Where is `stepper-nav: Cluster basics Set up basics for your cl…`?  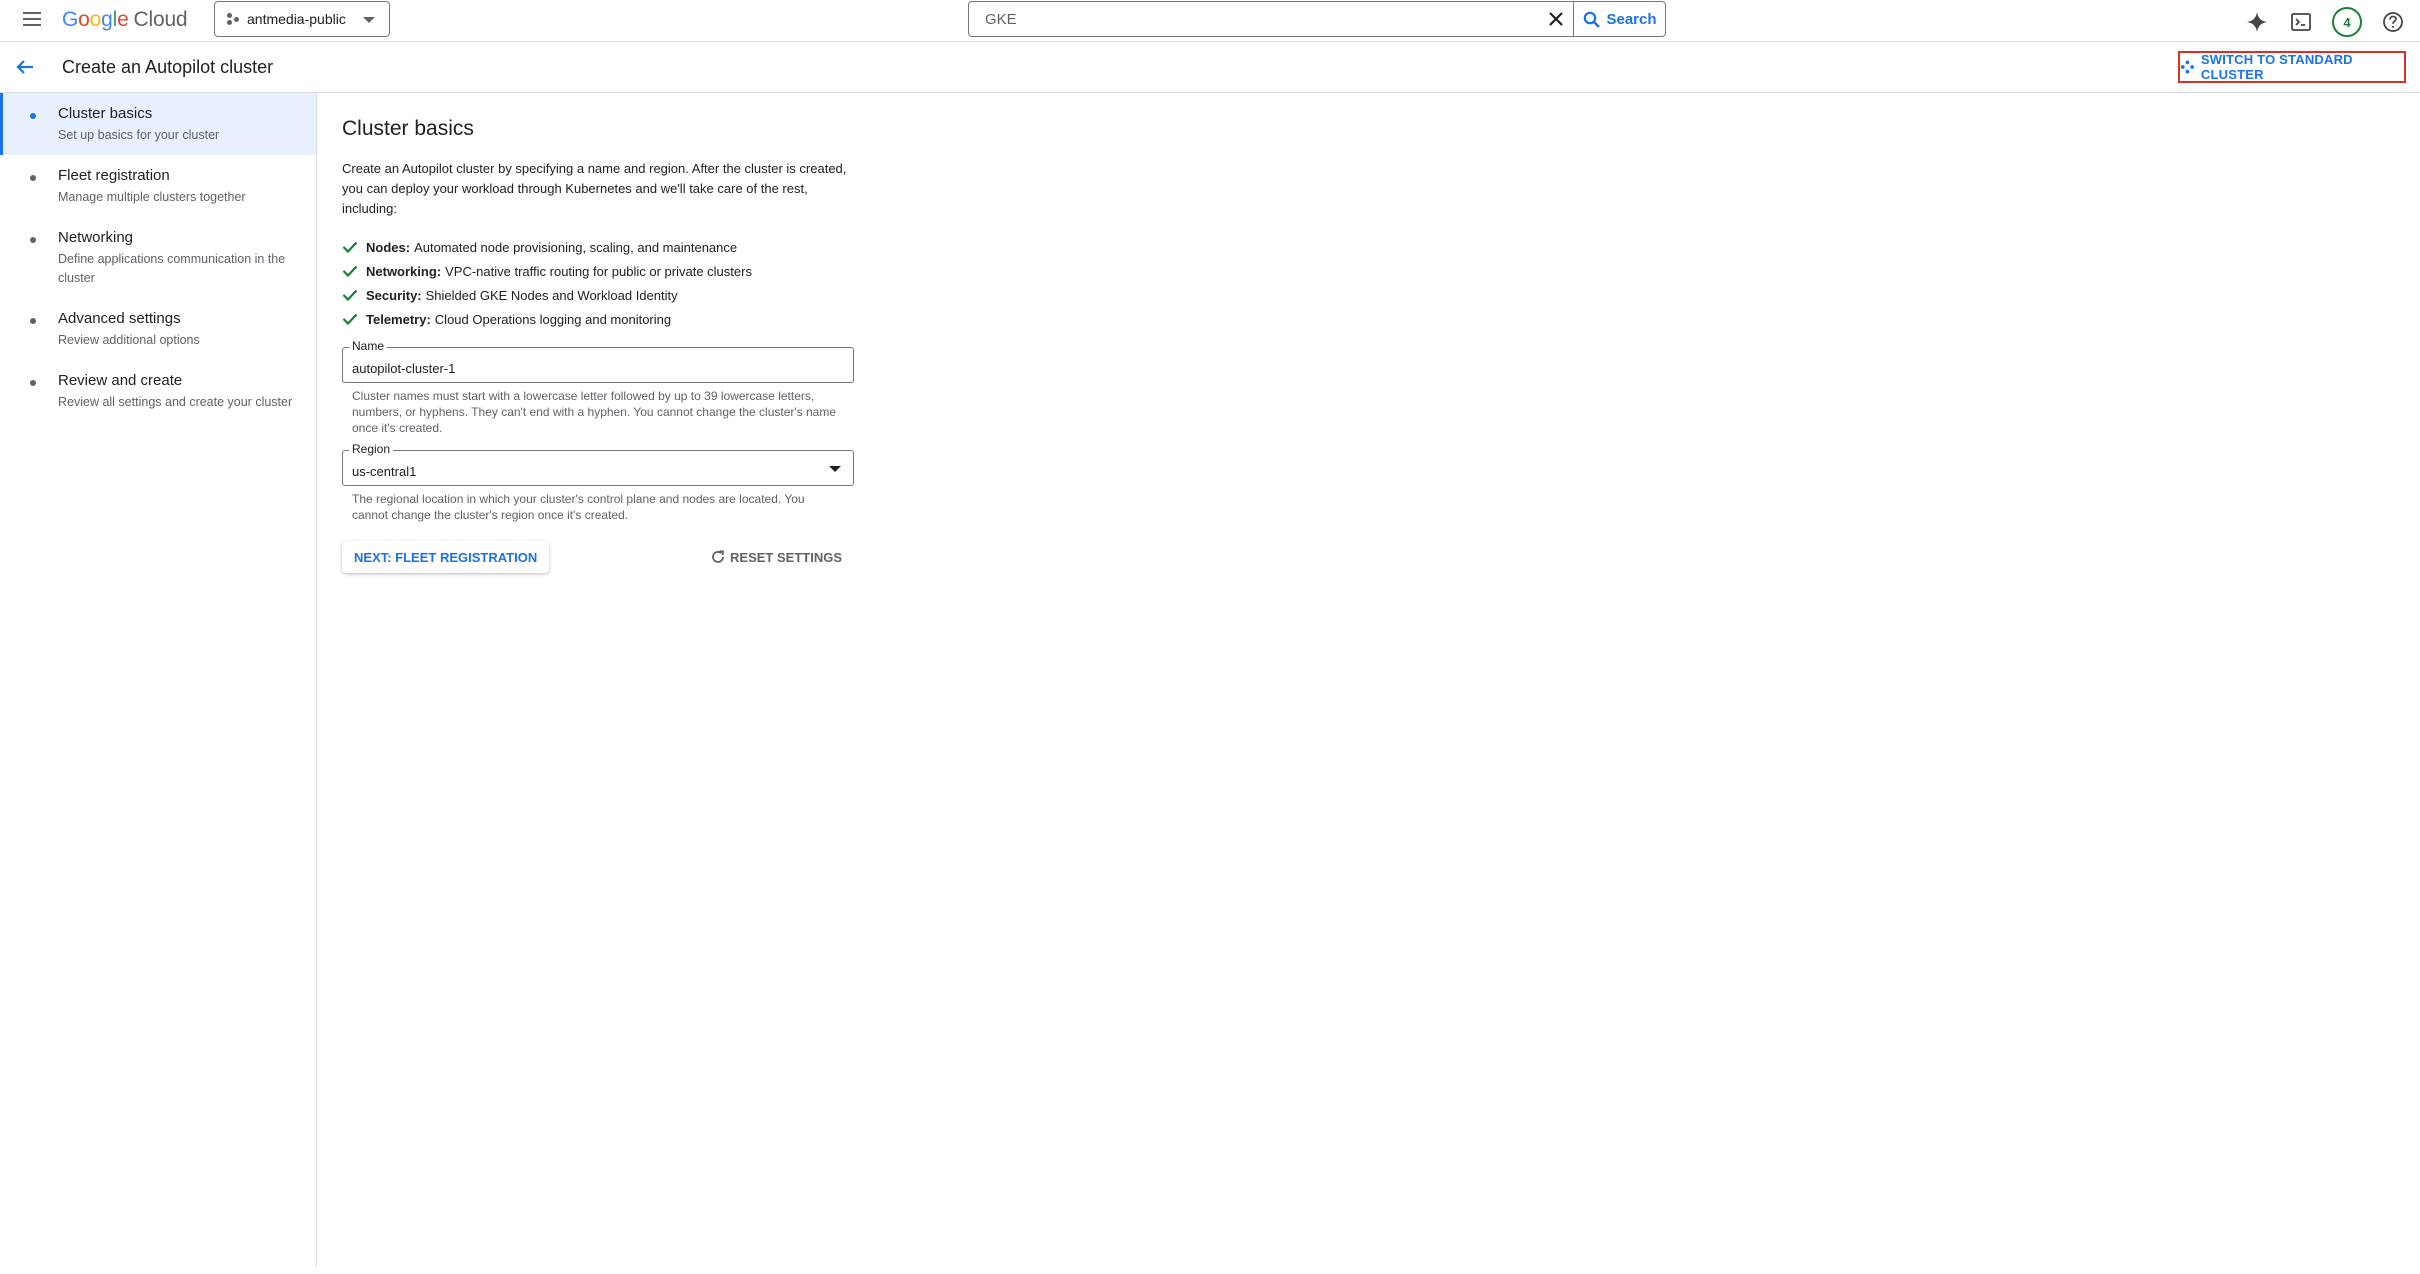
stepper-nav: Cluster basics Set up basics for your cl… is located at coordinates (158, 680).